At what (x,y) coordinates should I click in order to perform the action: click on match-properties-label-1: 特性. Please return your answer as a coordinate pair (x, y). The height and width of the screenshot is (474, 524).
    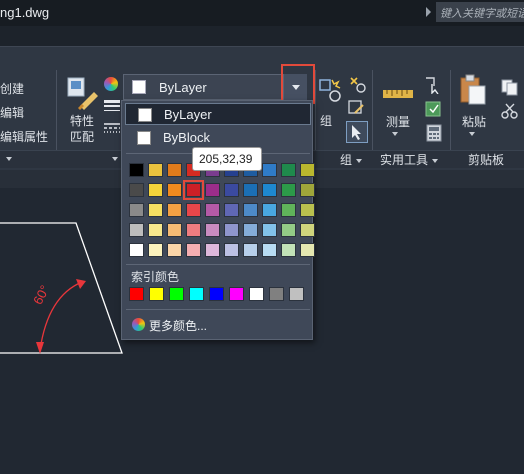
    Looking at the image, I should click on (82, 121).